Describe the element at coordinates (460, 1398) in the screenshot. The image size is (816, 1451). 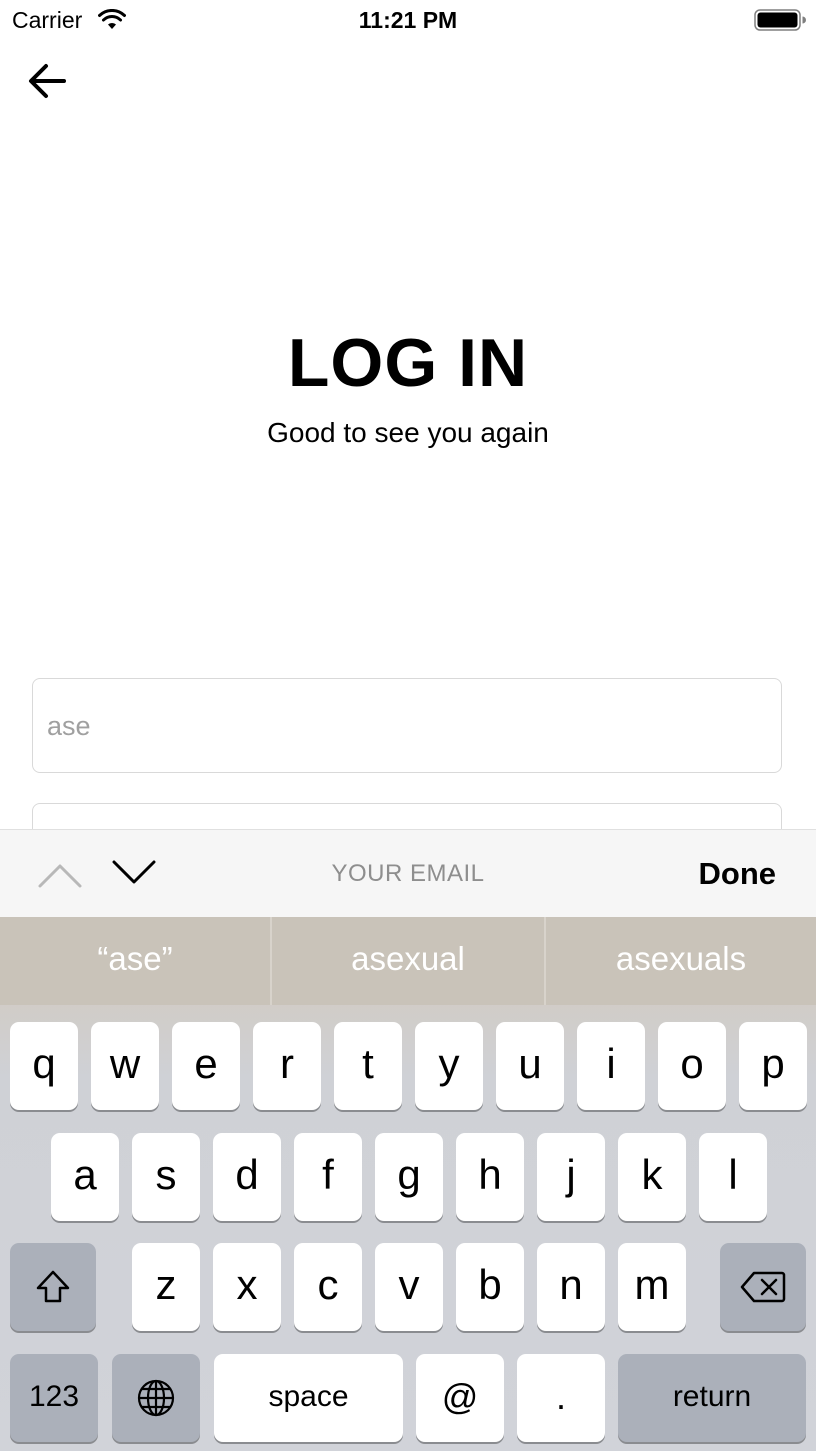
I see `at-key: @` at that location.